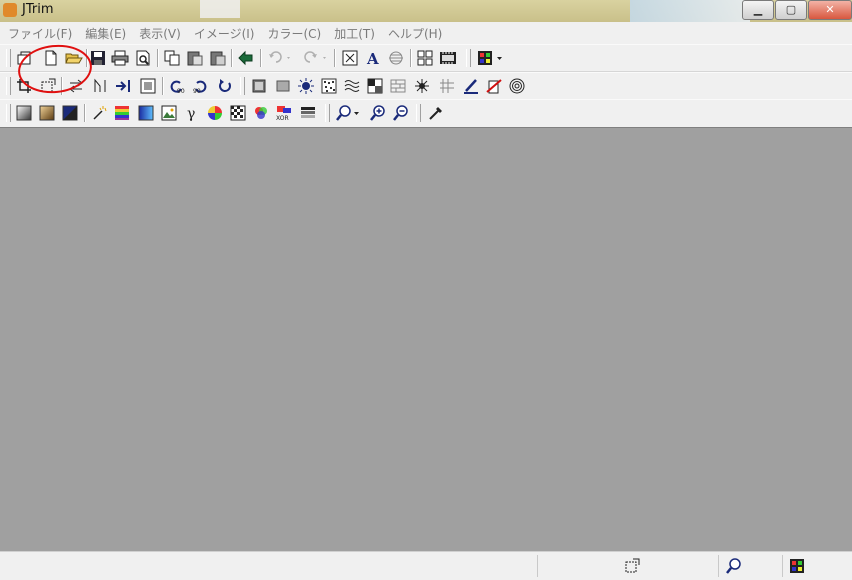 Image resolution: width=852 pixels, height=580 pixels. I want to click on print-preview-icon, so click(143, 58).